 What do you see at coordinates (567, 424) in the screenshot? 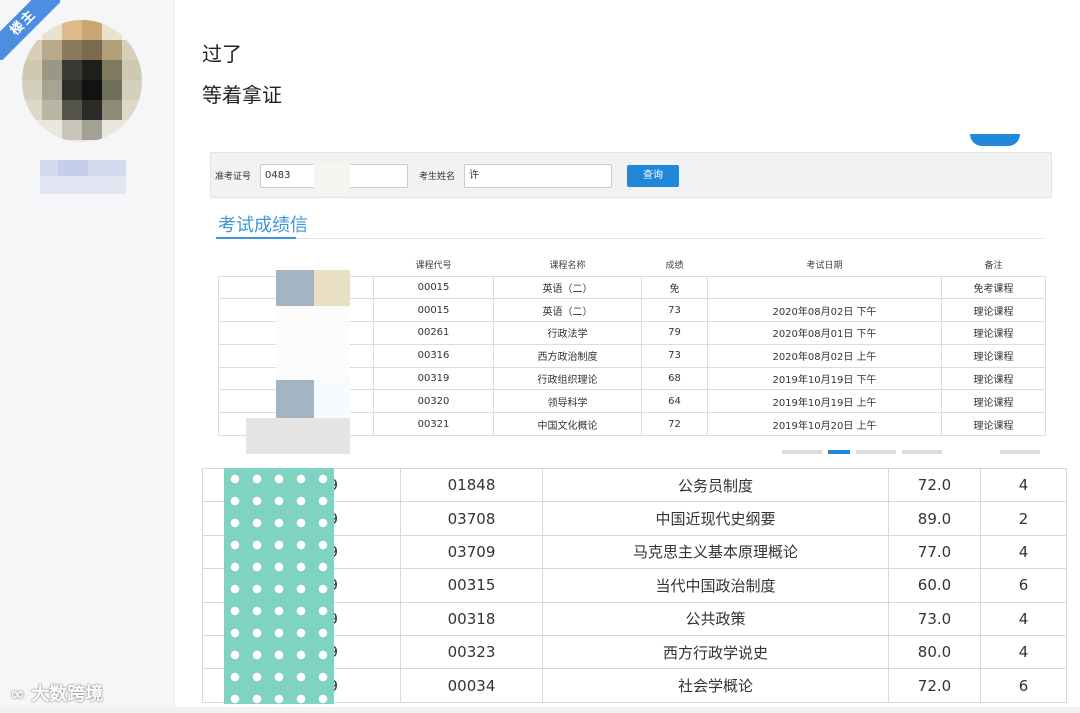
I see `cell: 中国文化概论` at bounding box center [567, 424].